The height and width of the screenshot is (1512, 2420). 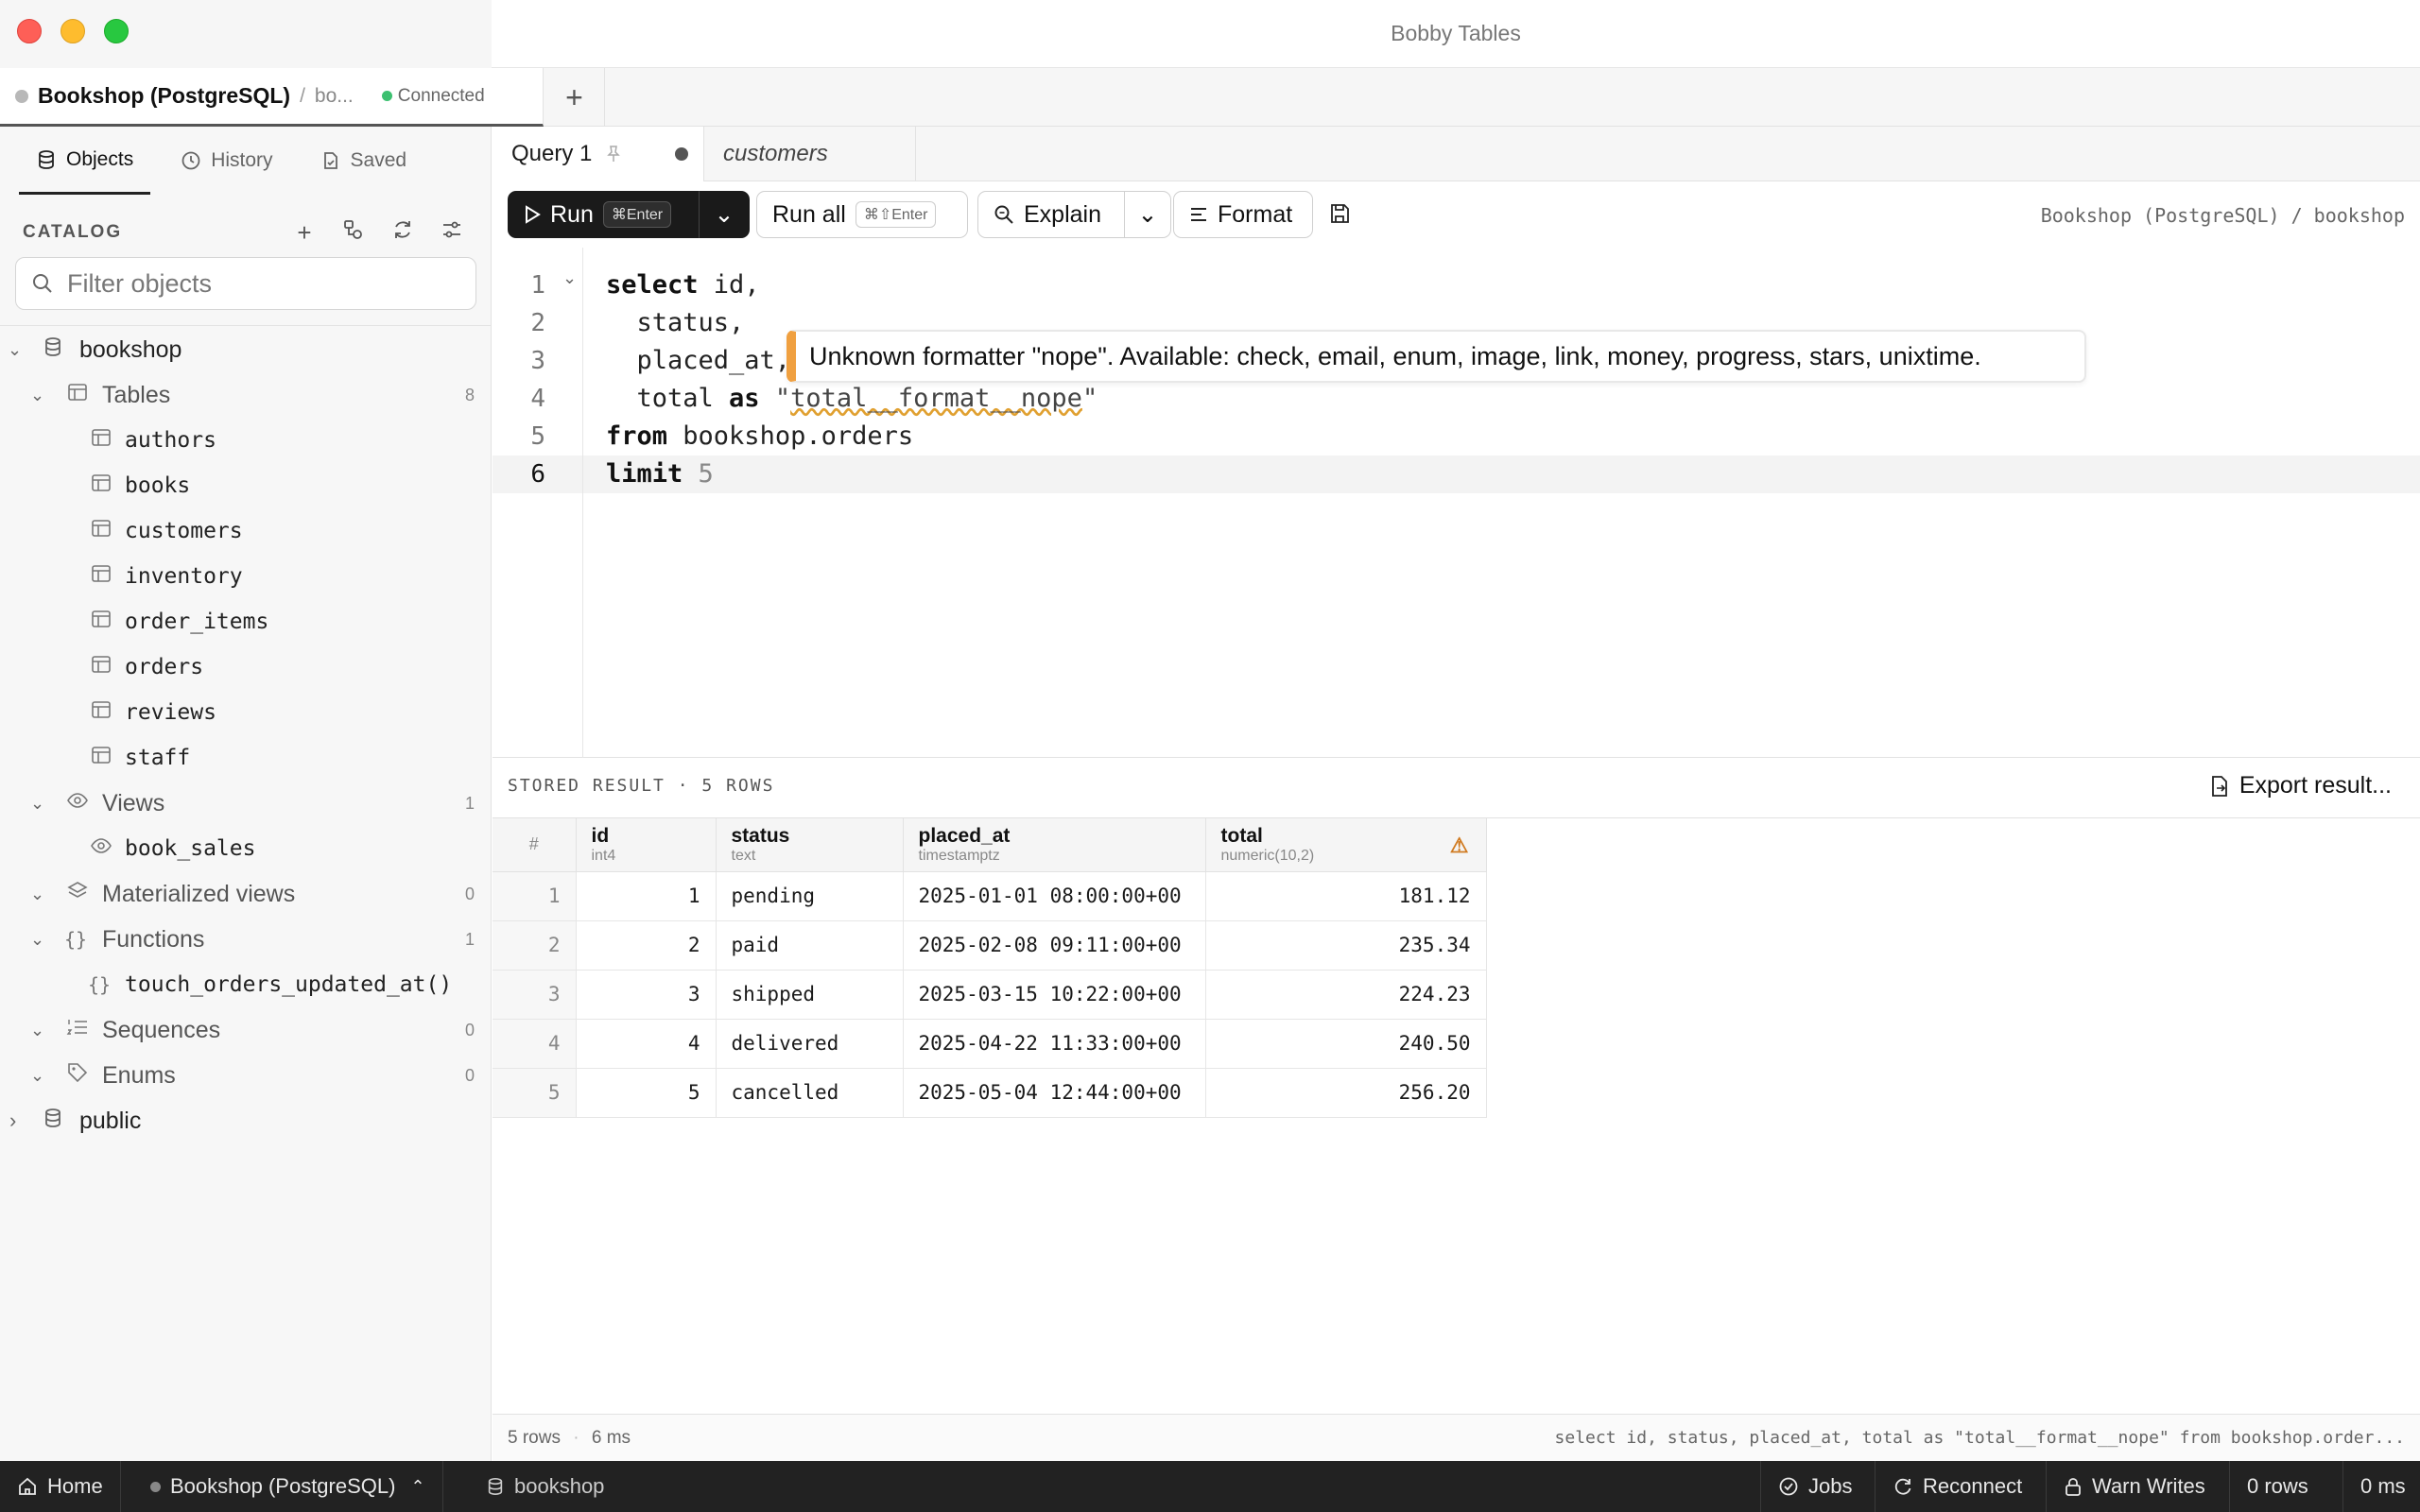 I want to click on tree-group-functions: ⌄ {} Functions 1, so click(x=246, y=939).